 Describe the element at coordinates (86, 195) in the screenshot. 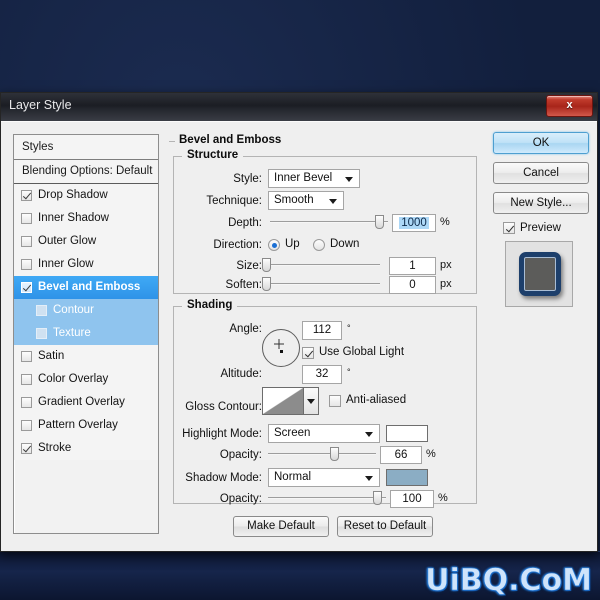

I see `sidebar-item-drop-shadow: Drop Shadow` at that location.